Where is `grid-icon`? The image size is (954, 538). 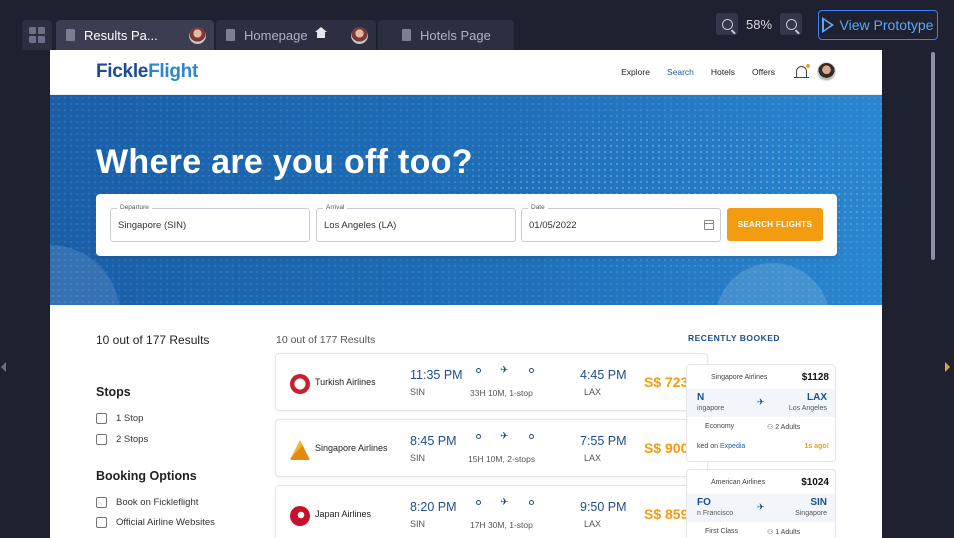
grid-icon is located at coordinates (37, 35).